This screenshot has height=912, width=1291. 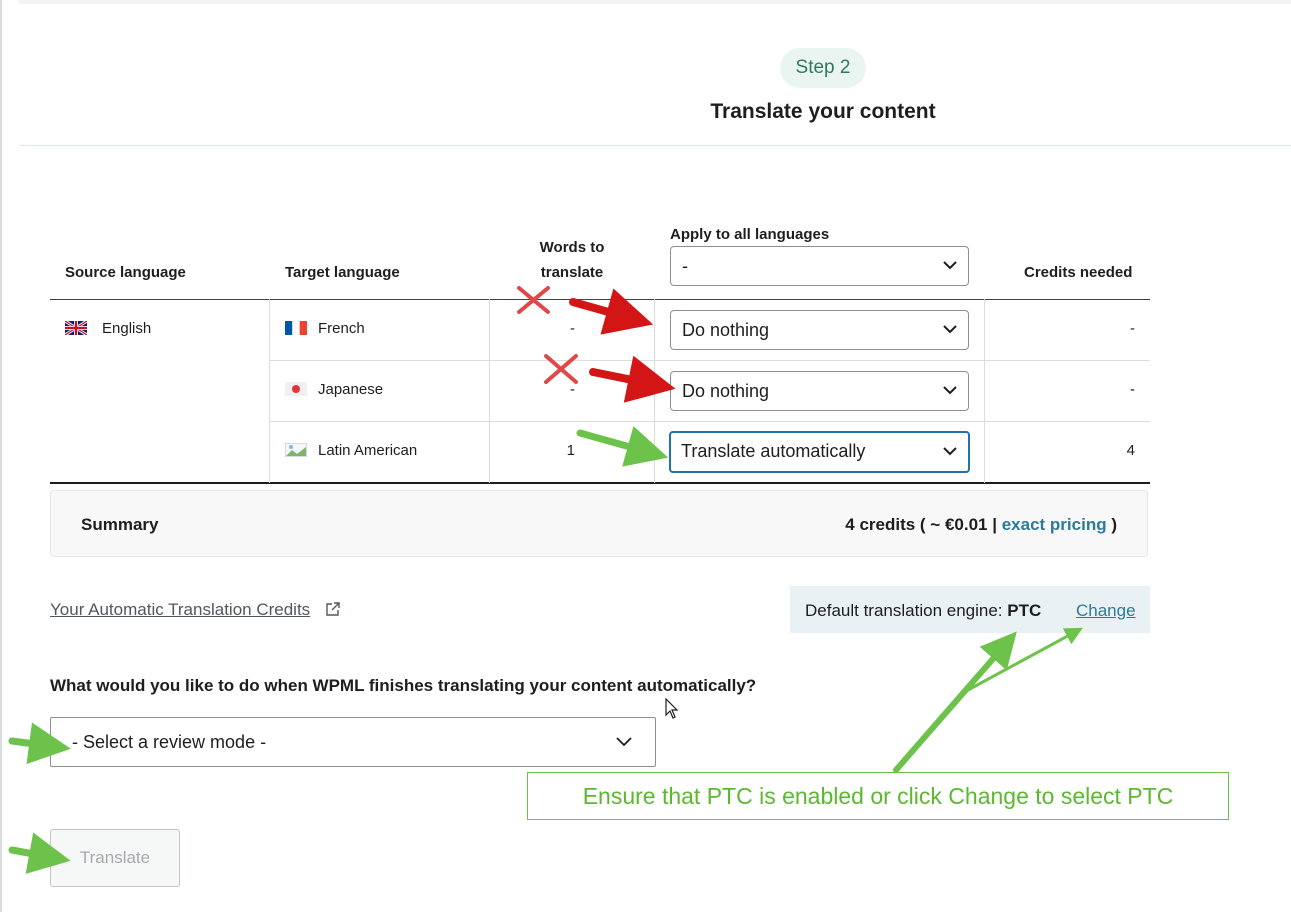 What do you see at coordinates (342, 272) in the screenshot?
I see `header-target-language: Target language` at bounding box center [342, 272].